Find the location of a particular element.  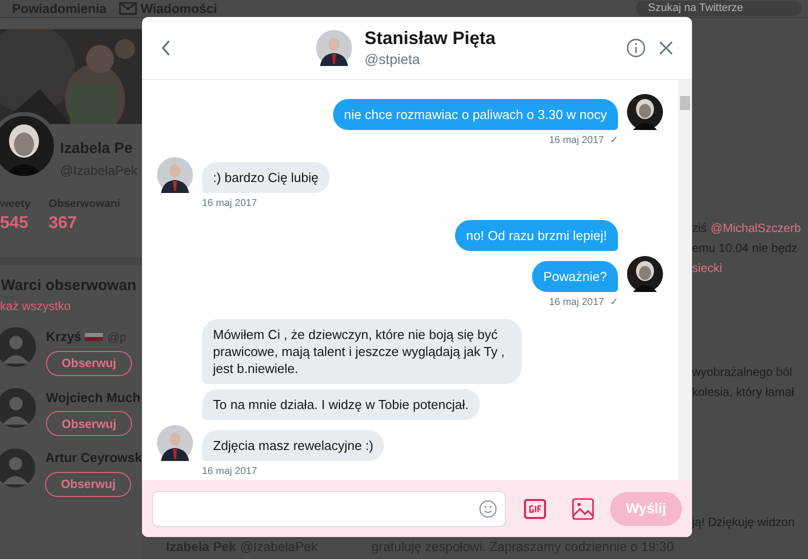

image-button is located at coordinates (583, 509).